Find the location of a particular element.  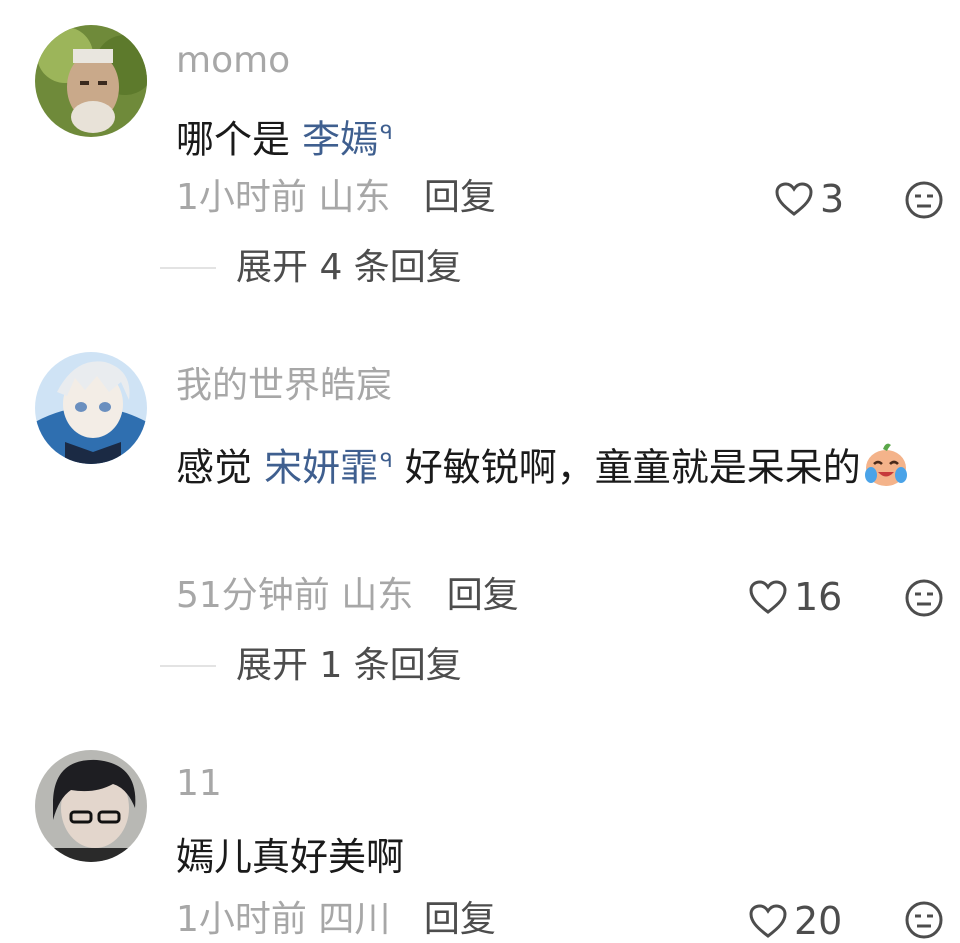

like-button: 16 is located at coordinates (795, 597).